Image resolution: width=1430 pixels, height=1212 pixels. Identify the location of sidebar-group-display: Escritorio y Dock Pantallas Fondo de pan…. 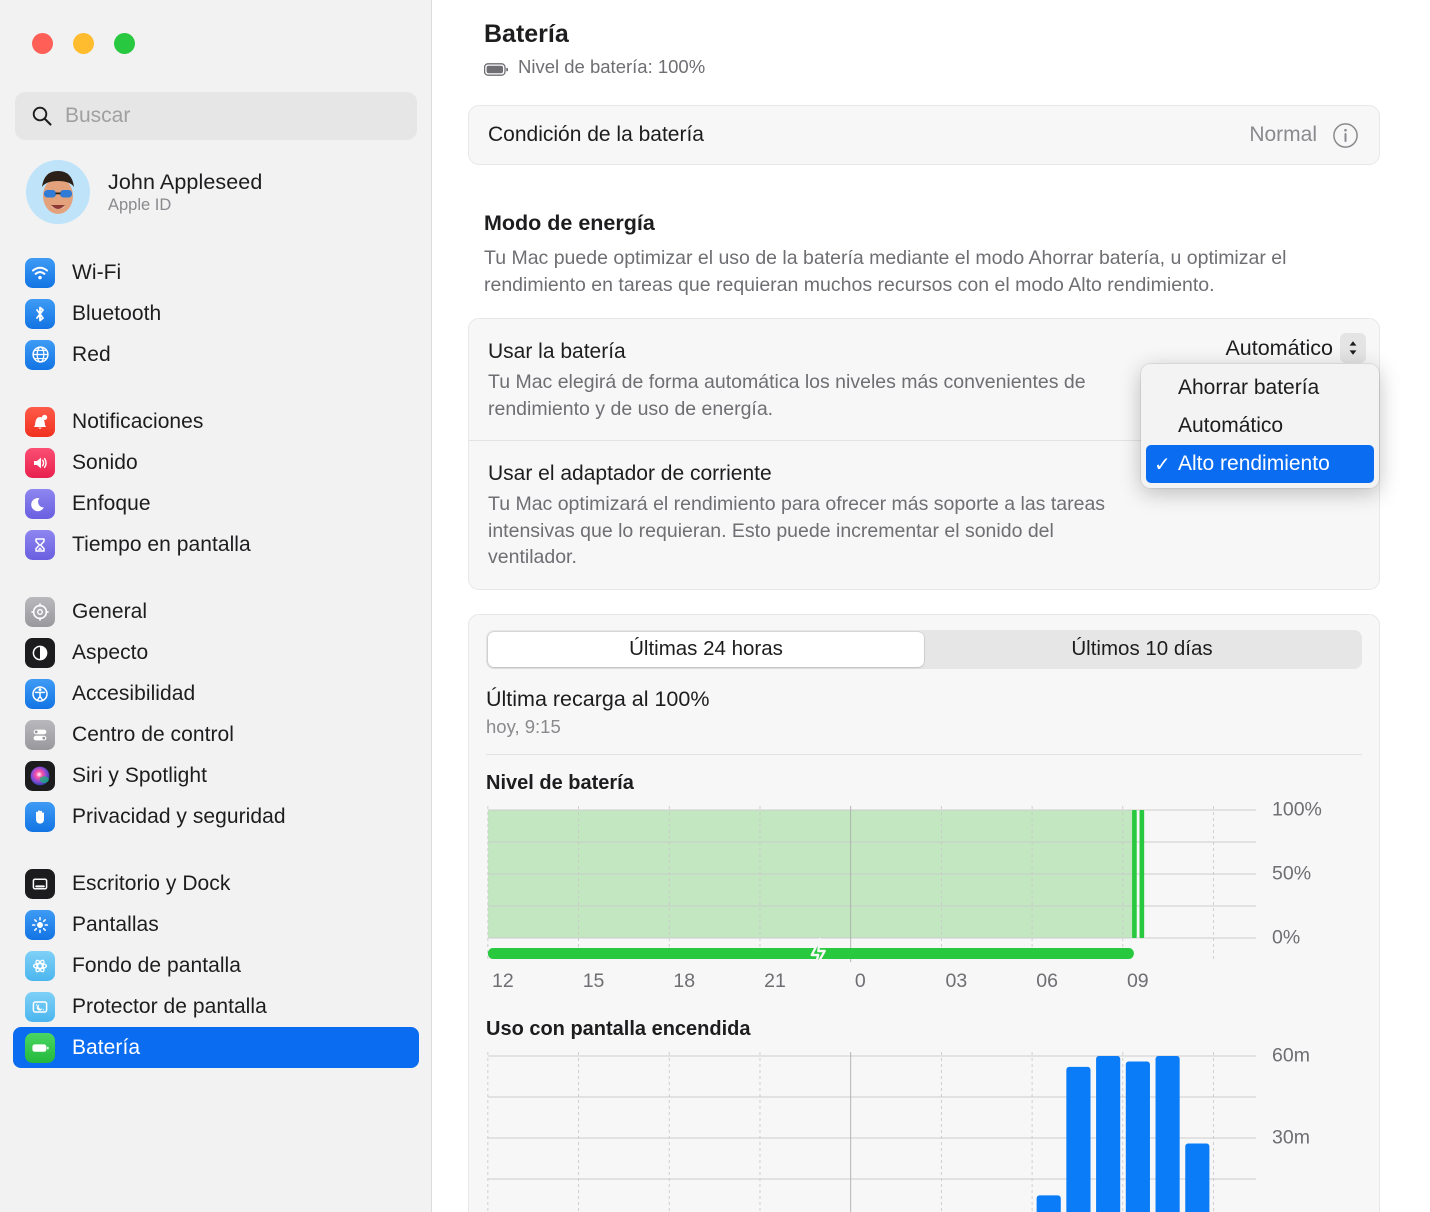
(216, 965).